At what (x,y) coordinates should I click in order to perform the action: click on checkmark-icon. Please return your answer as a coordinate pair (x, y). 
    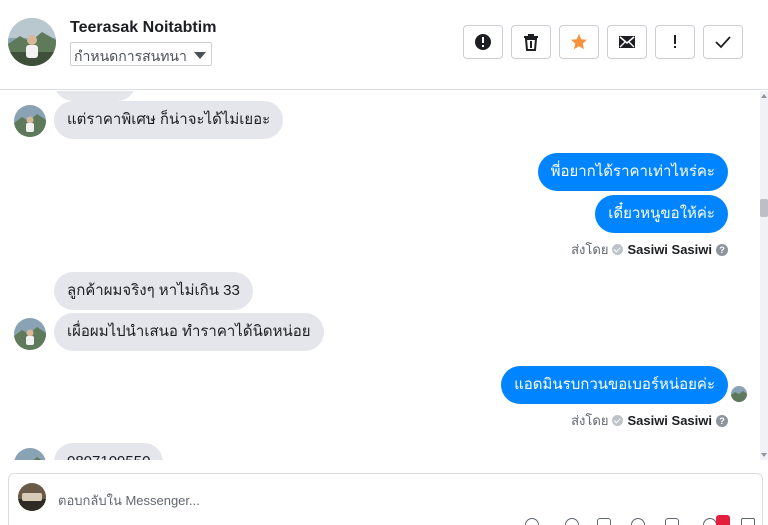
    Looking at the image, I should click on (723, 42).